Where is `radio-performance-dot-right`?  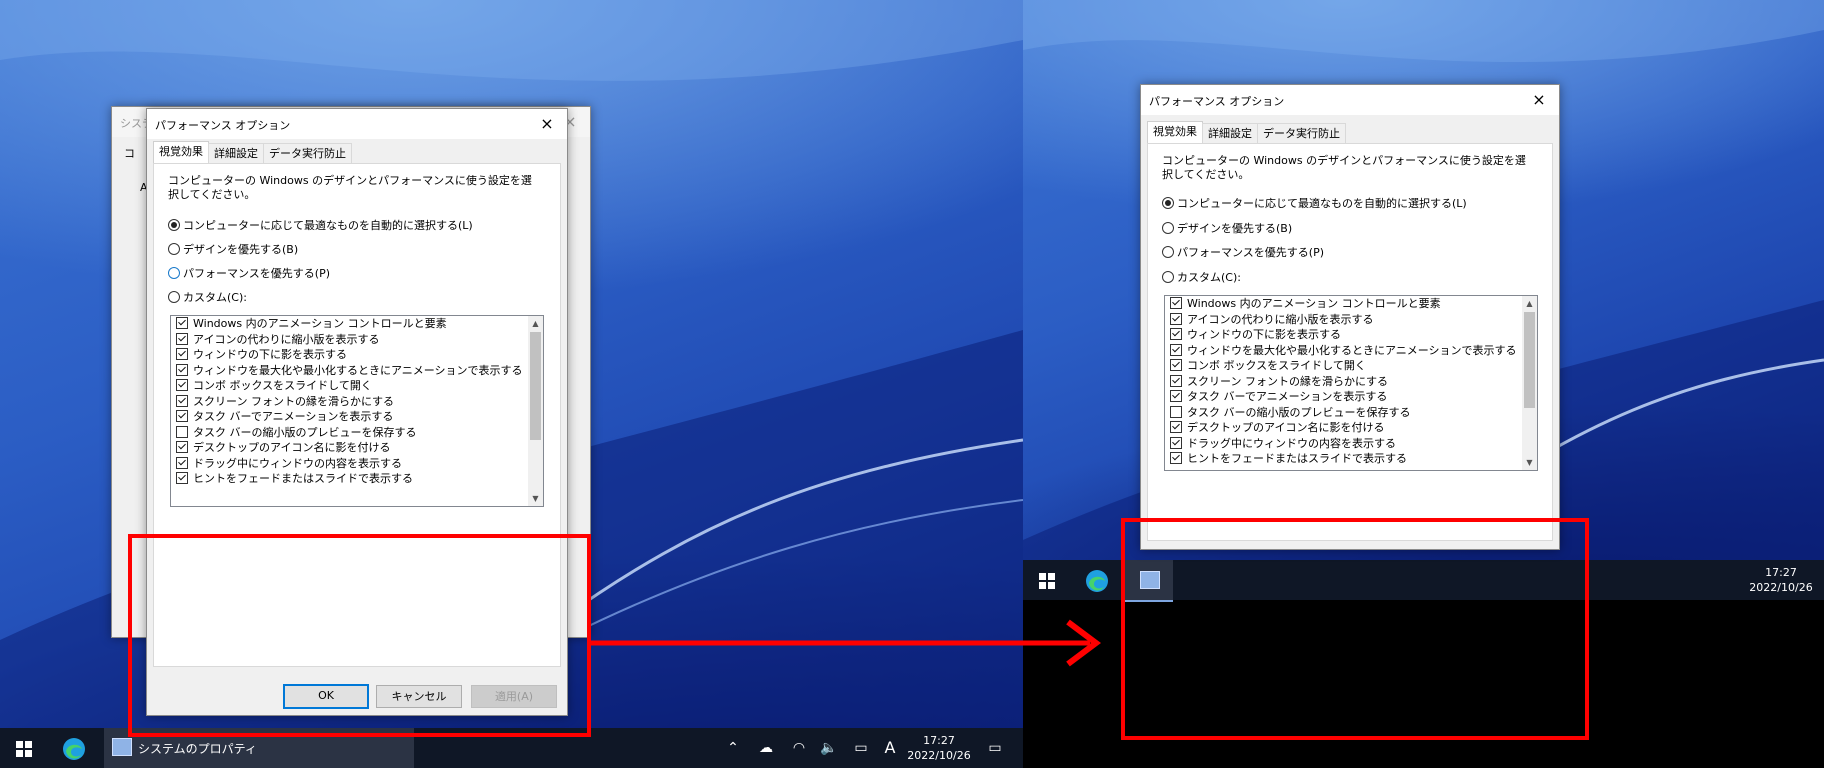 radio-performance-dot-right is located at coordinates (1168, 252).